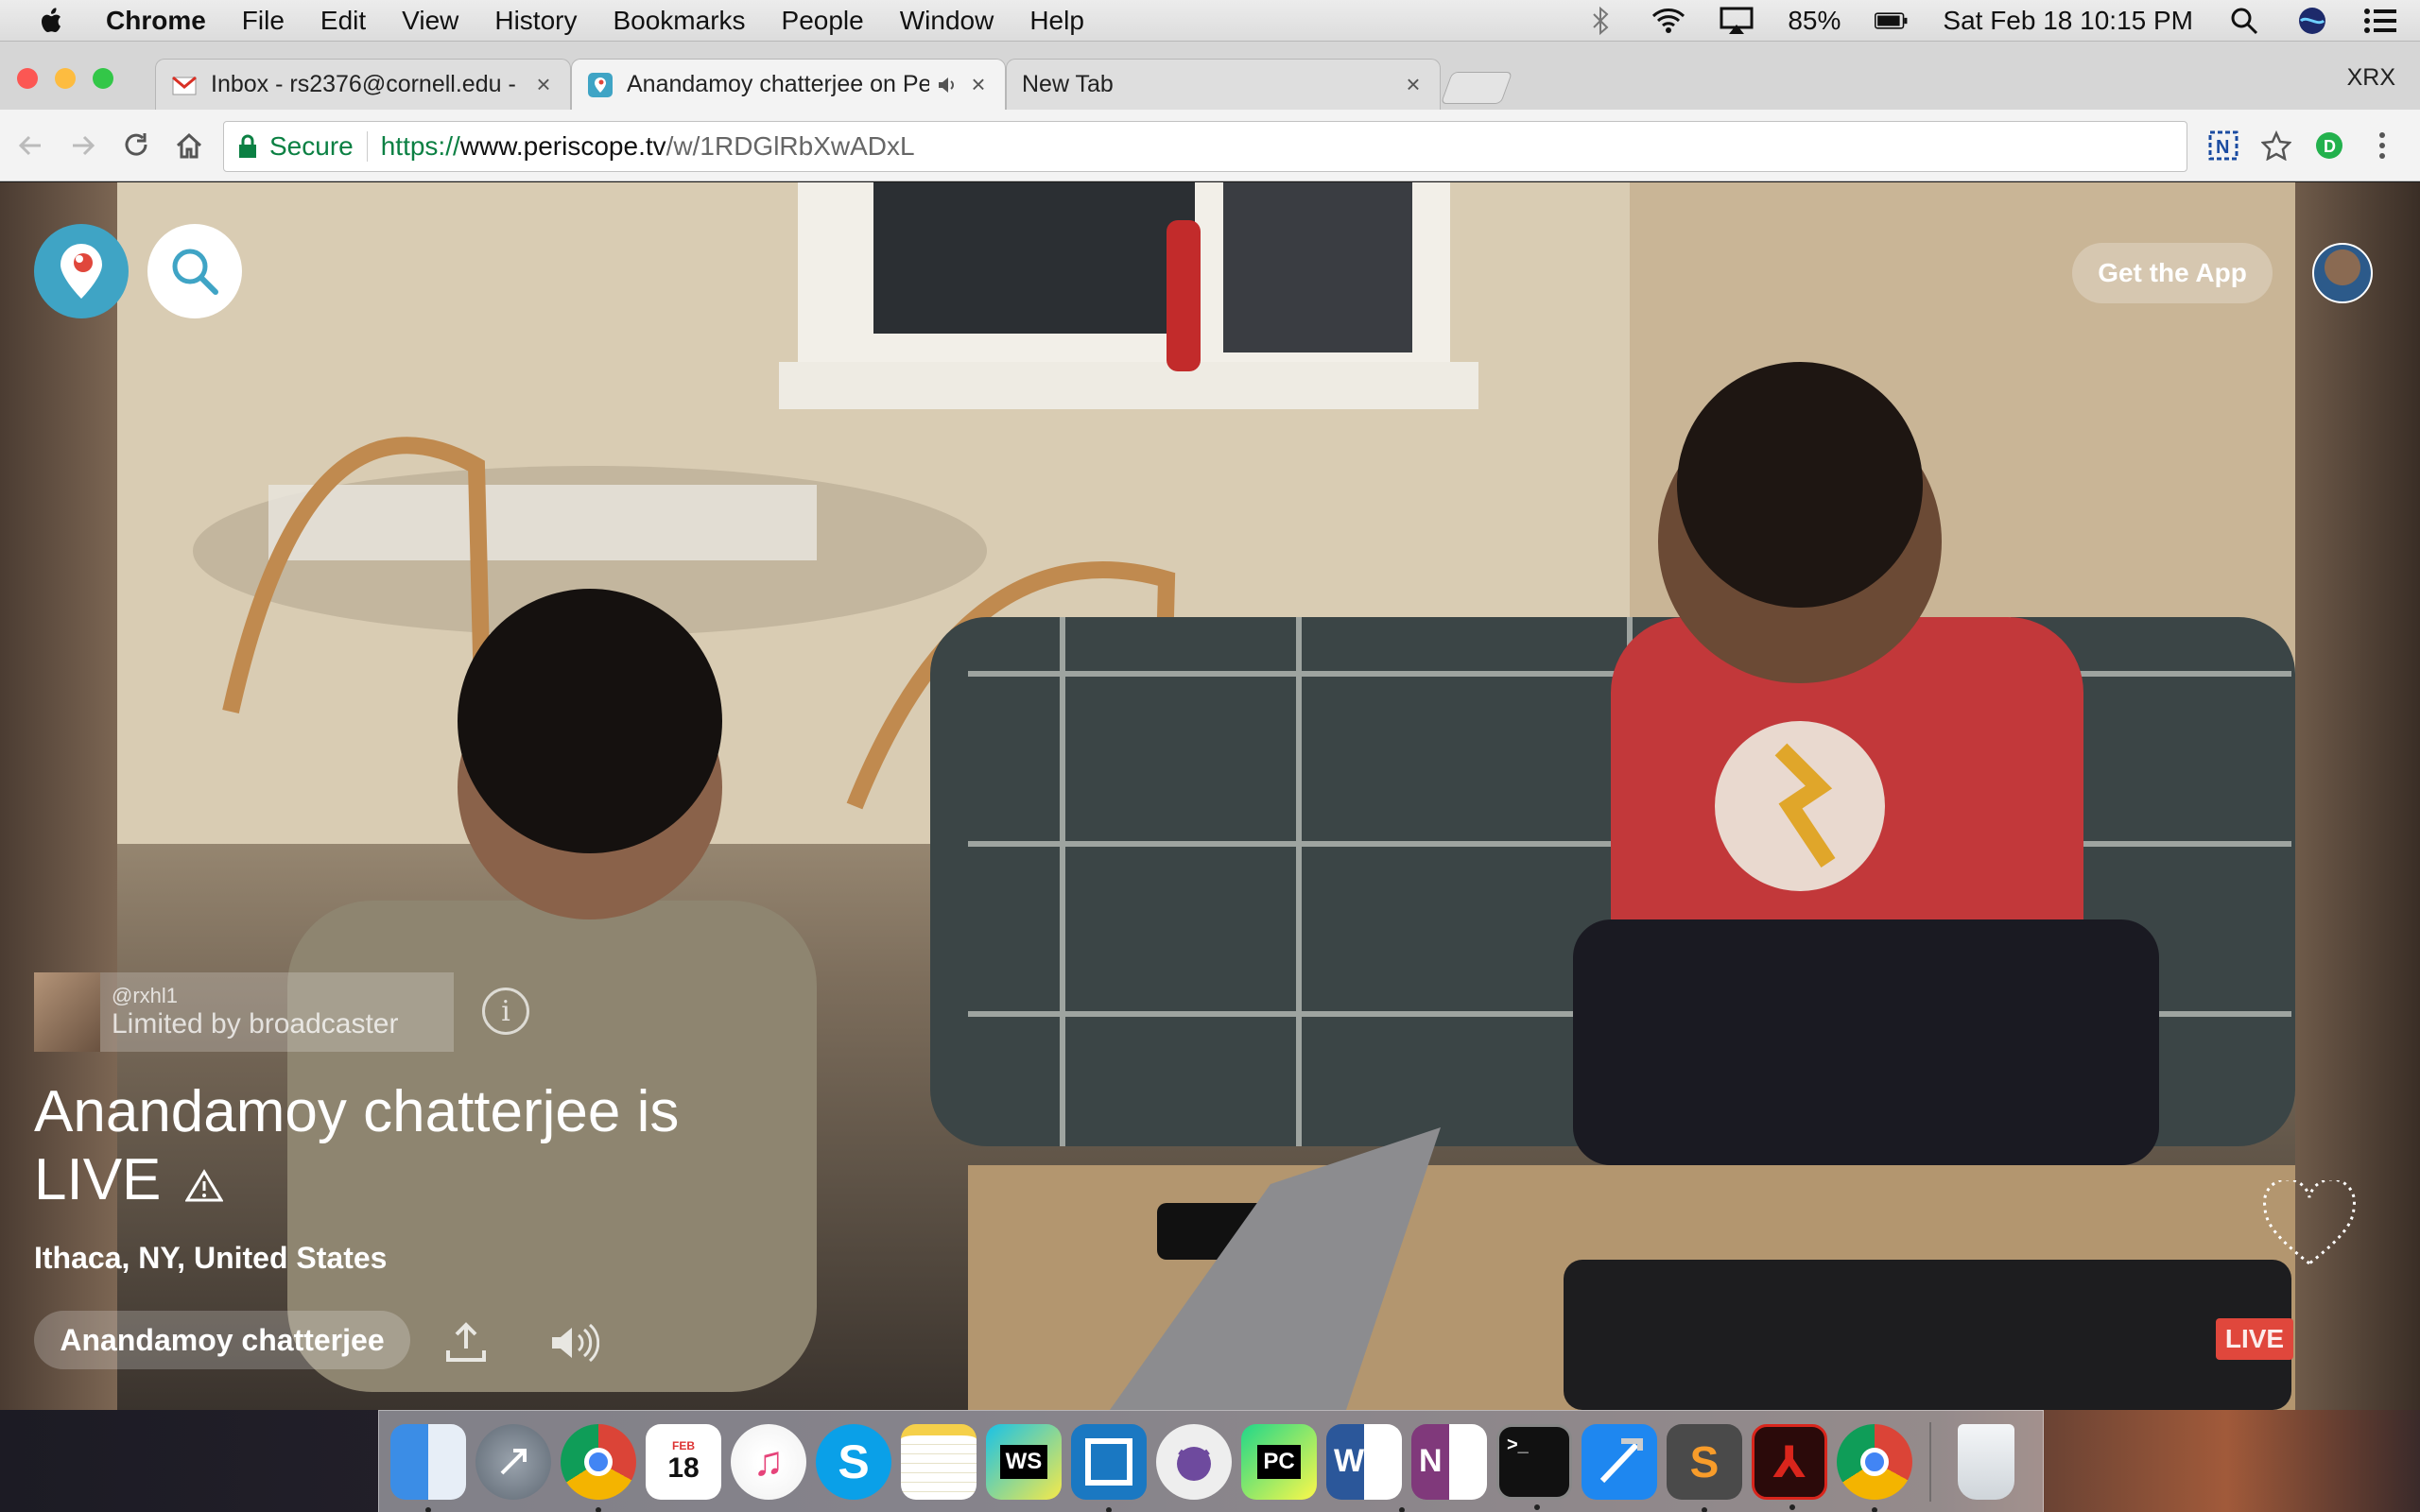 The width and height of the screenshot is (2420, 1512). Describe the element at coordinates (156, 21) in the screenshot. I see `menu-app-name: Chrome` at that location.